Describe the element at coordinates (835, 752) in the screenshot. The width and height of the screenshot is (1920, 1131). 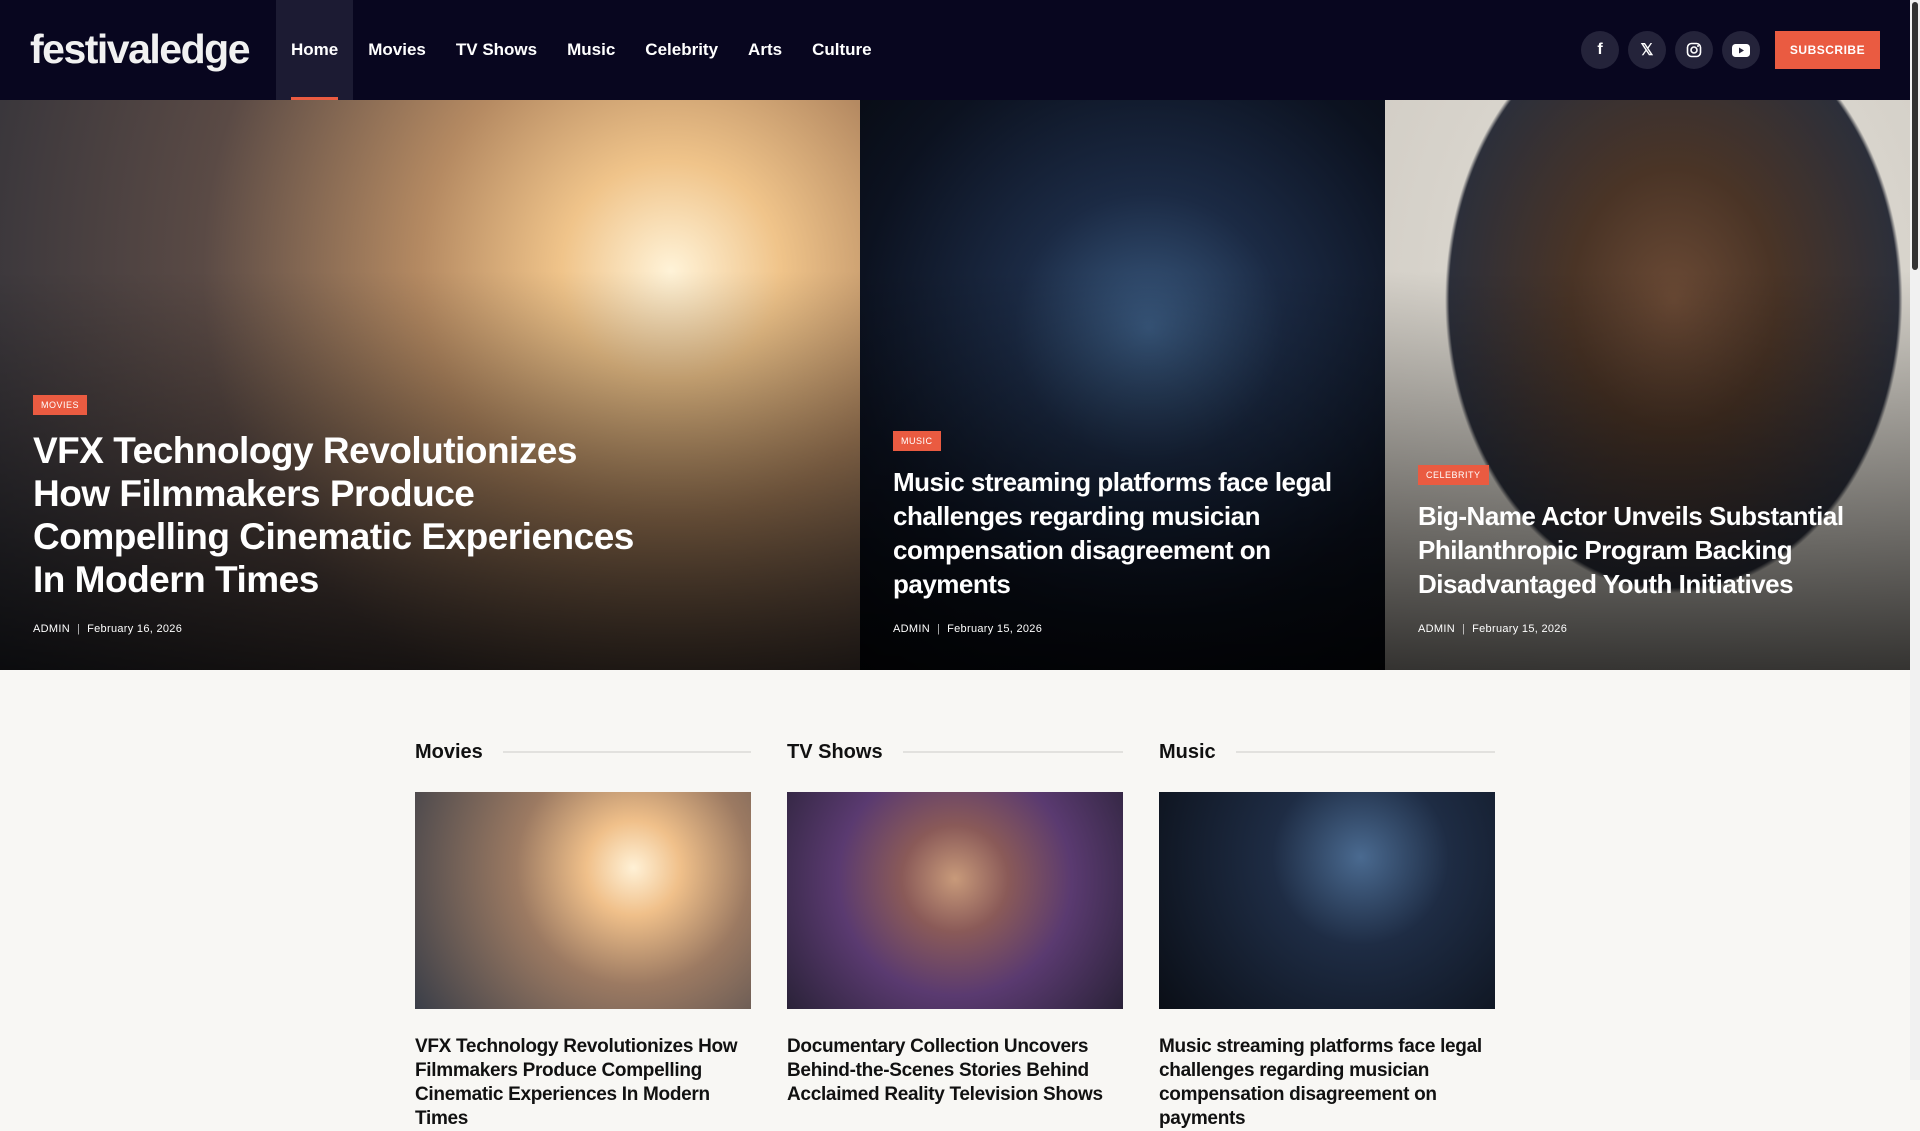
I see `section-heading: TV Shows` at that location.